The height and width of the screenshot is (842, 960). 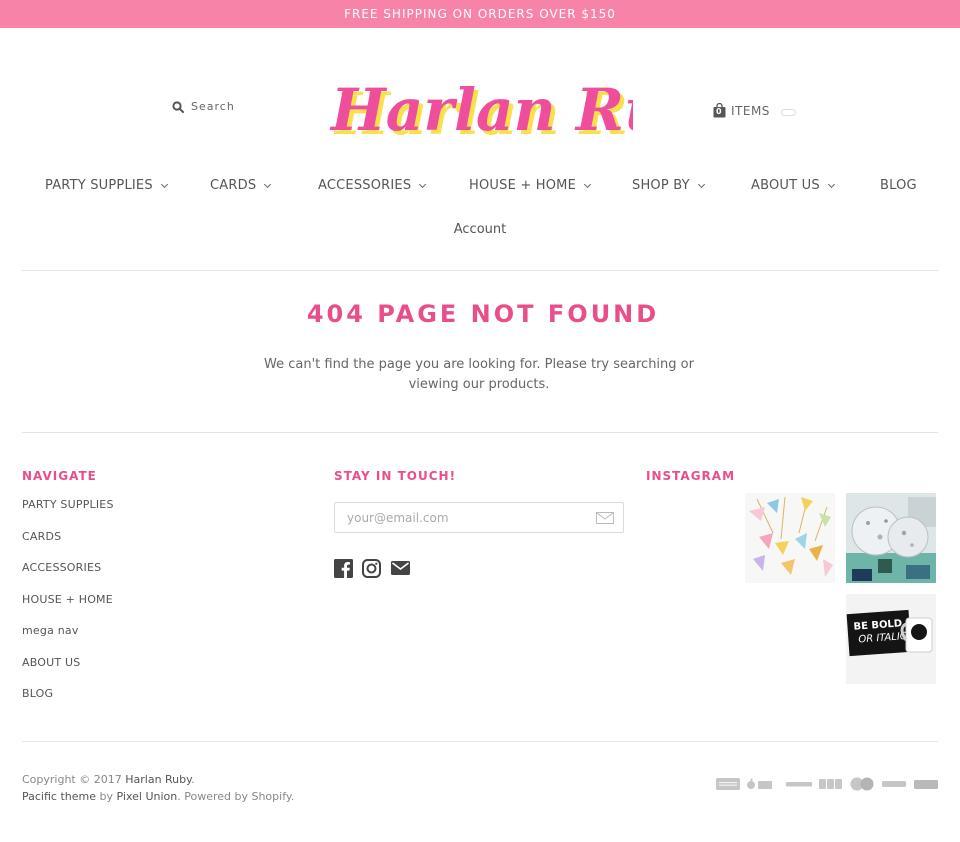 What do you see at coordinates (68, 672) in the screenshot?
I see `footer-link-about-us: ABOUT US` at bounding box center [68, 672].